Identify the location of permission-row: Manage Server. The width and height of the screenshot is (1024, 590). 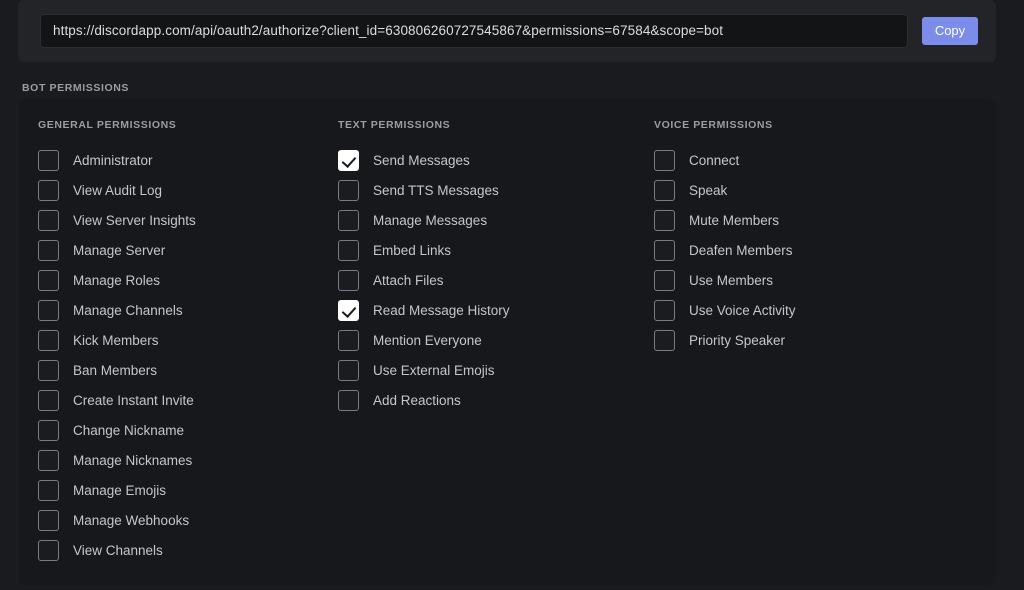
(188, 250).